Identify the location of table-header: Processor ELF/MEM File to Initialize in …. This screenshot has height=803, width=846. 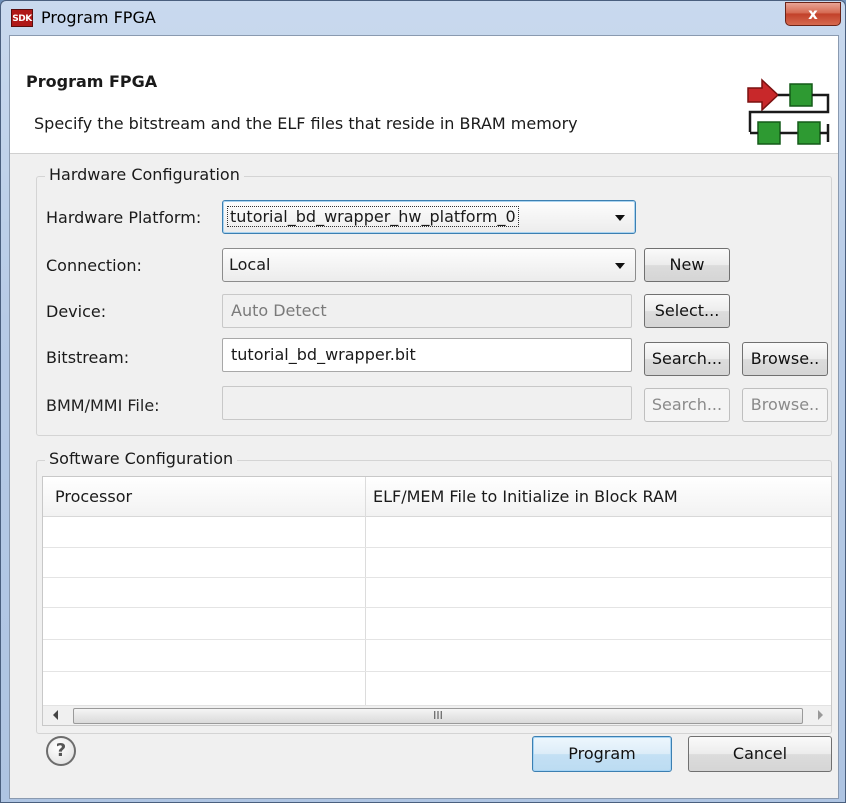
(437, 497).